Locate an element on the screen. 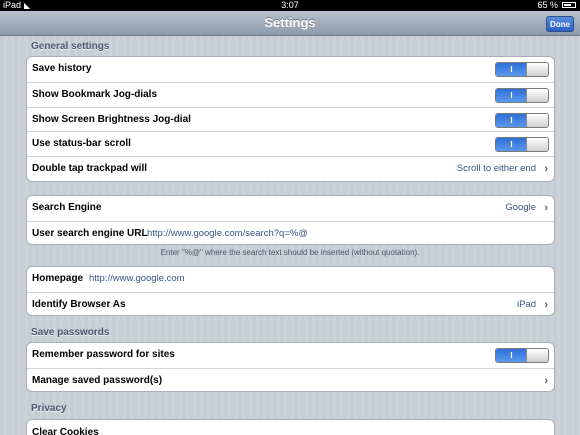  search-url-label: User search engine URL is located at coordinates (90, 233).